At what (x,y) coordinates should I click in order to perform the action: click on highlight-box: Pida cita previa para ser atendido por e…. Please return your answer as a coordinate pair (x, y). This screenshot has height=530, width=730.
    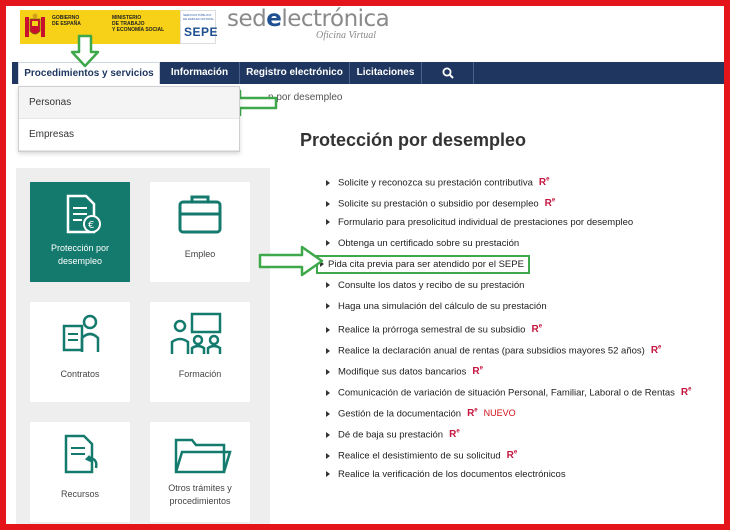
    Looking at the image, I should click on (423, 264).